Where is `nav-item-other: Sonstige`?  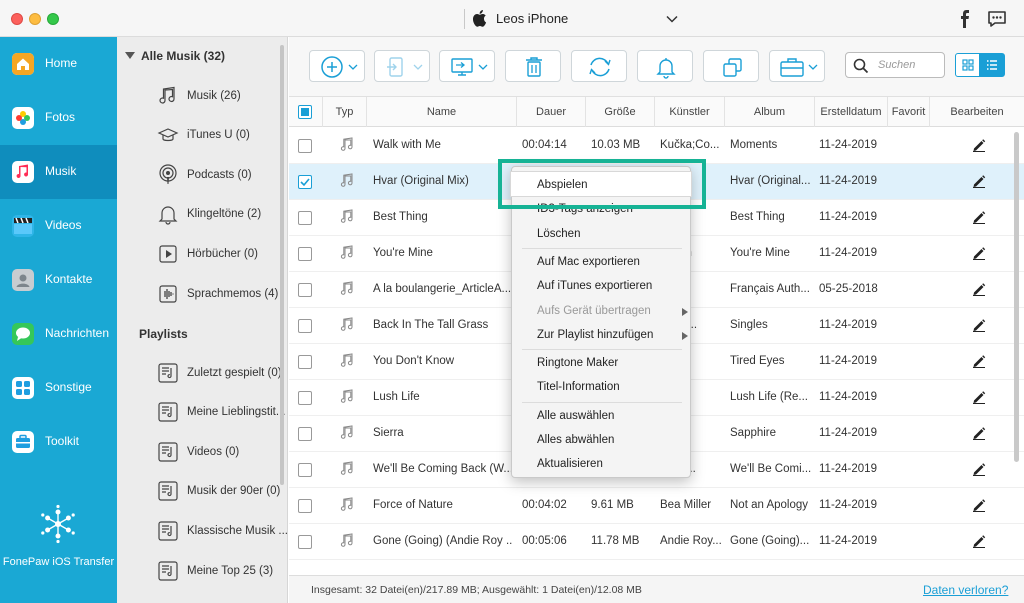 nav-item-other: Sonstige is located at coordinates (58, 388).